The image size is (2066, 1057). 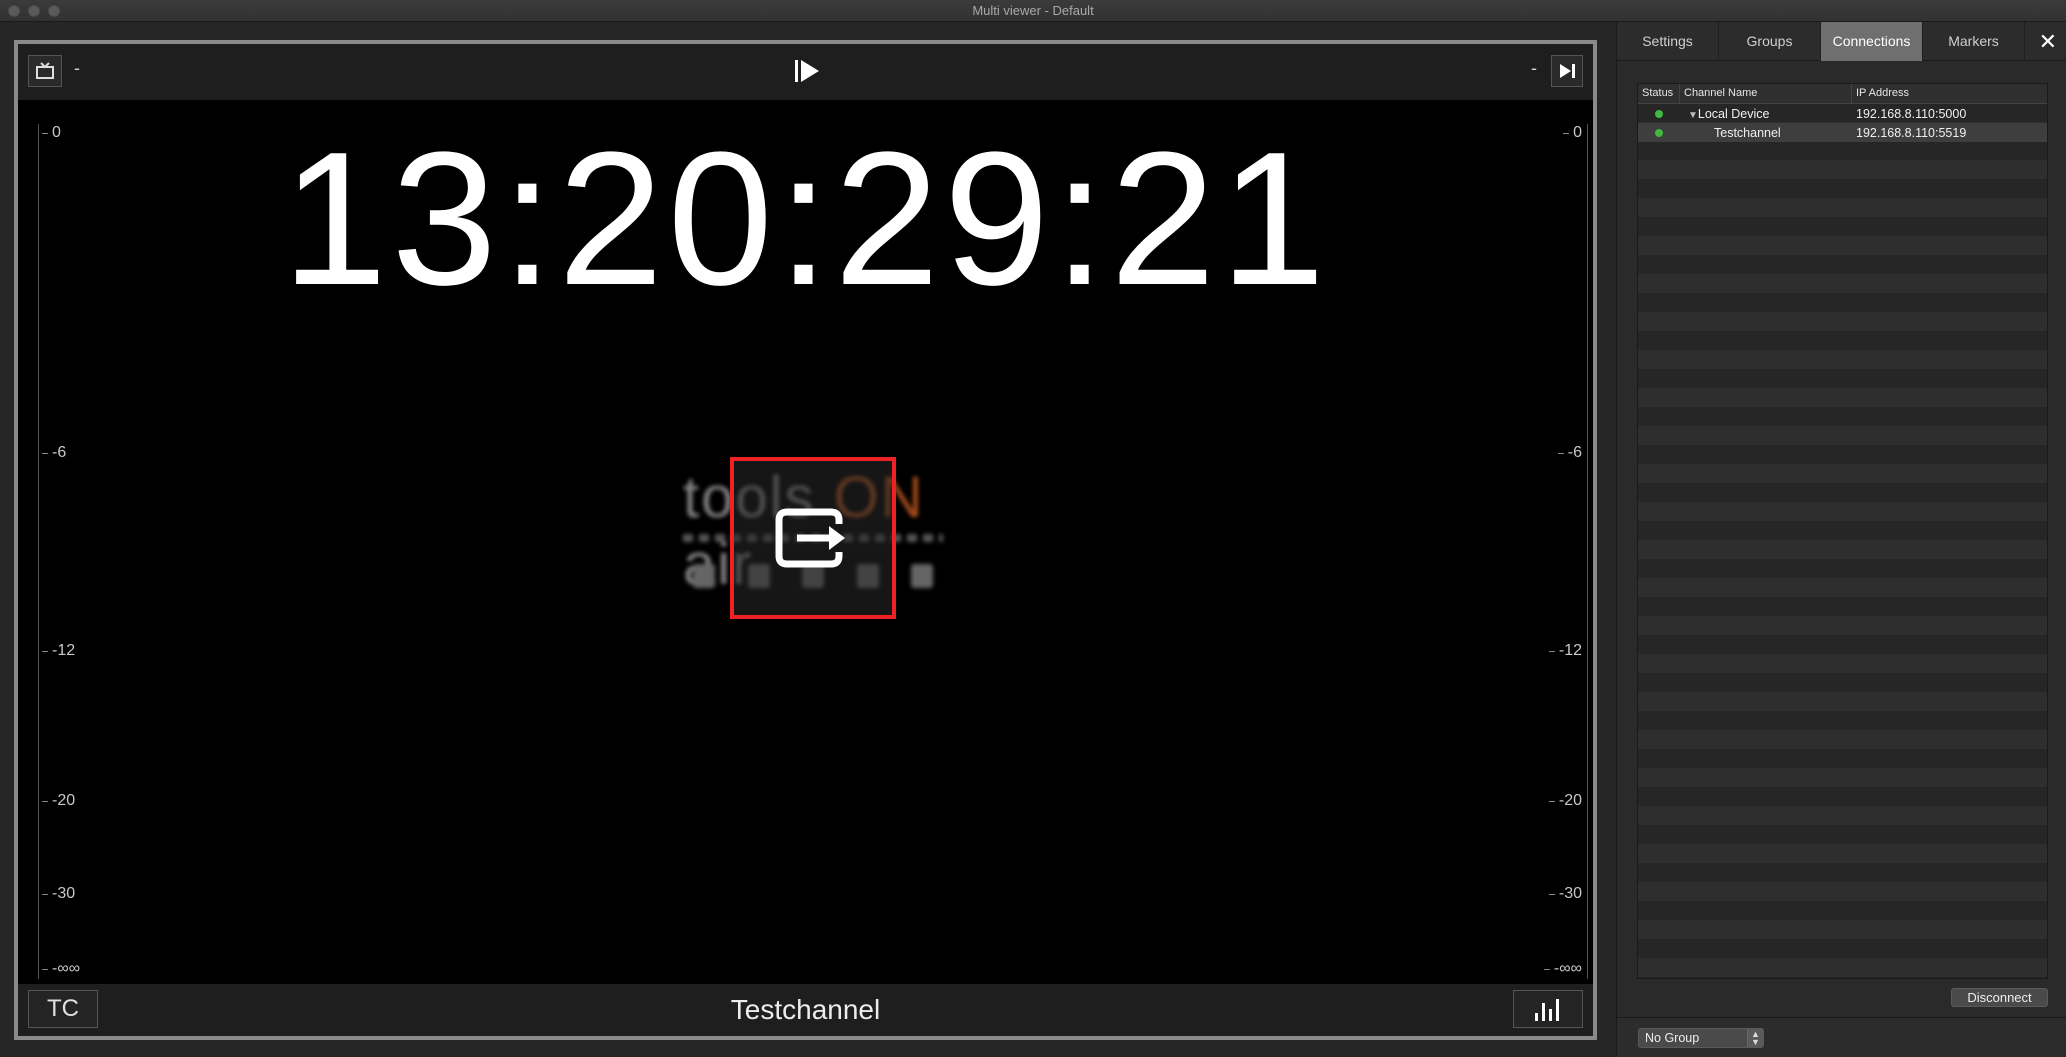 What do you see at coordinates (1701, 1038) in the screenshot?
I see `group-select: No Group ▲ ▼` at bounding box center [1701, 1038].